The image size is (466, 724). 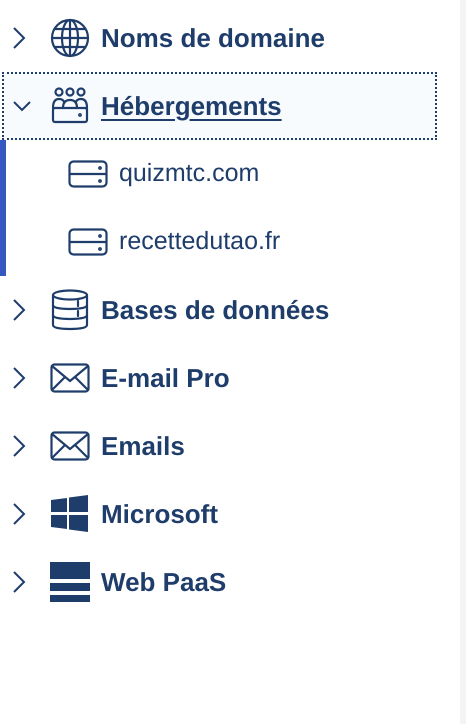 What do you see at coordinates (70, 106) in the screenshot?
I see `people-with-box-icon` at bounding box center [70, 106].